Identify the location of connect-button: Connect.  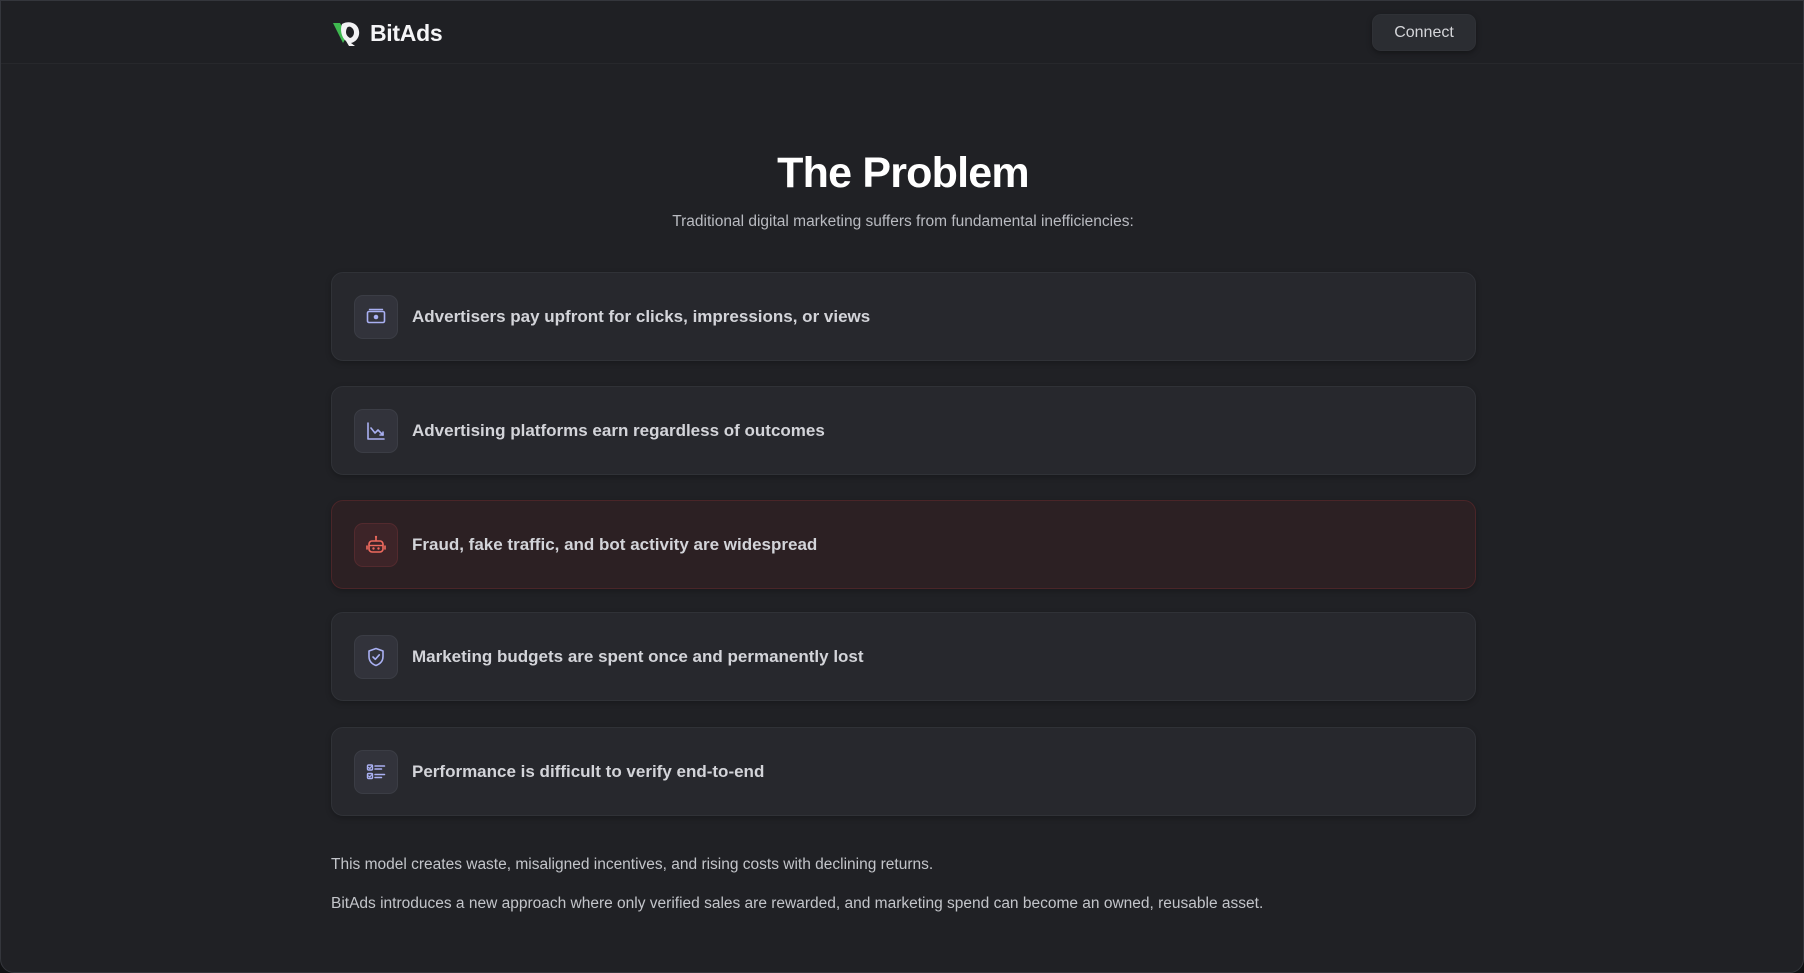
(1424, 32).